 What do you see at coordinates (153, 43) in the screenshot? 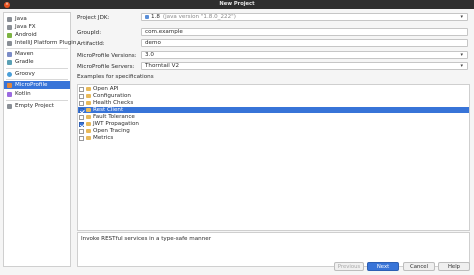
I see `artifactid-value: demo` at bounding box center [153, 43].